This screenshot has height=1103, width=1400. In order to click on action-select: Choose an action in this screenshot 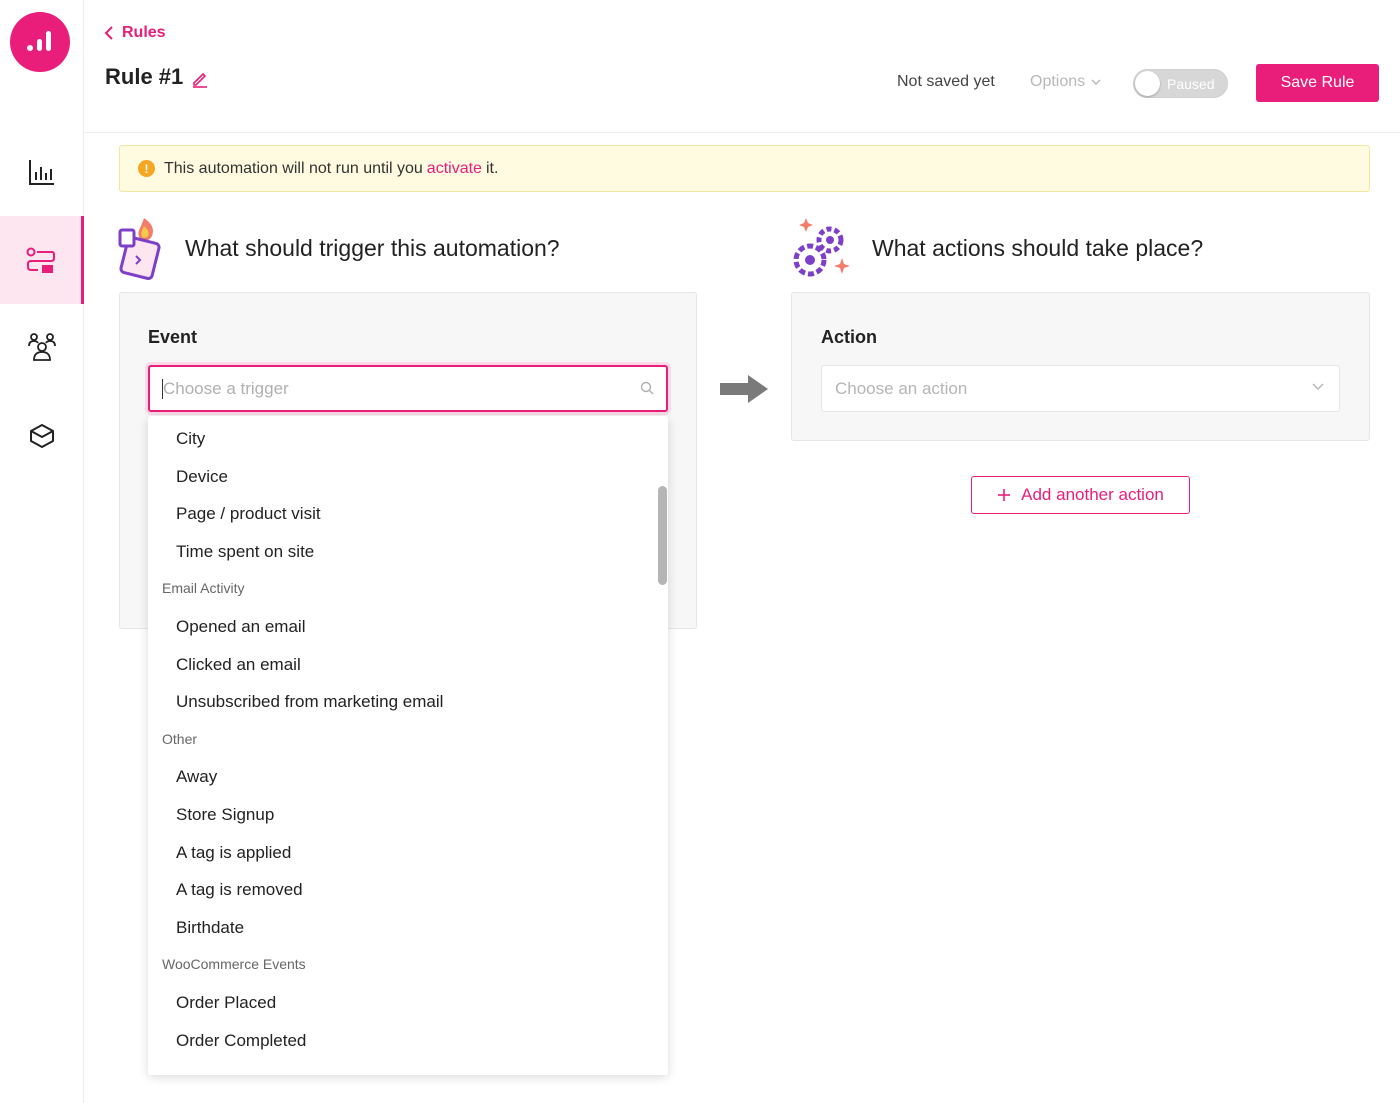, I will do `click(1080, 388)`.